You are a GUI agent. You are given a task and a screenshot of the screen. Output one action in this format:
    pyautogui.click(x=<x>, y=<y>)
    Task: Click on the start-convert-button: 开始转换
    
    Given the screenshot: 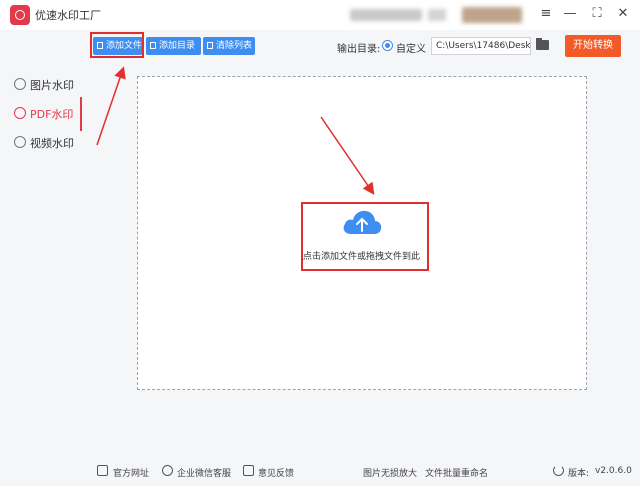 What is the action you would take?
    pyautogui.click(x=593, y=46)
    